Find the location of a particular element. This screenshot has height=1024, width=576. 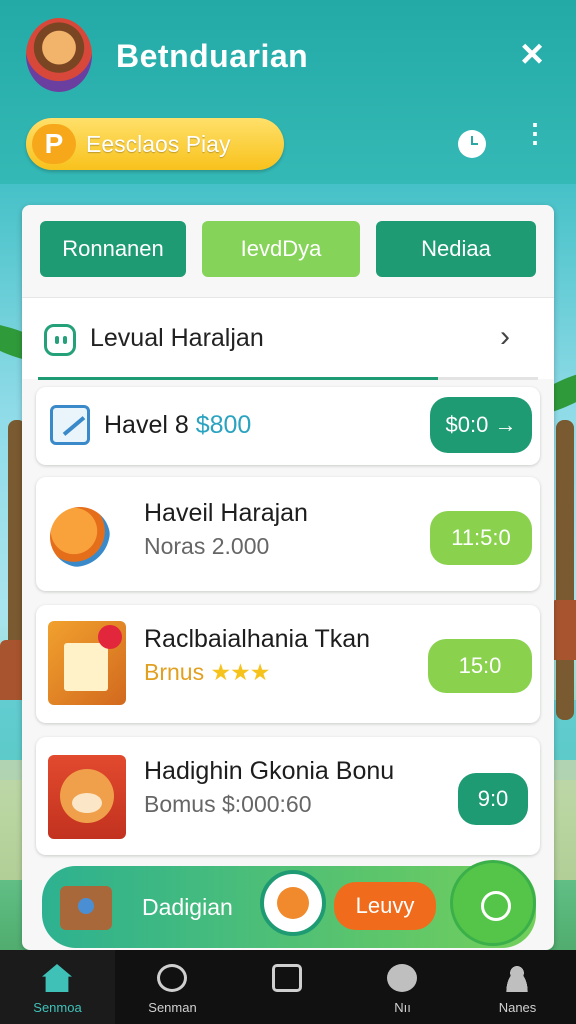

item-subtitle: Noras 2.000 is located at coordinates (207, 546).